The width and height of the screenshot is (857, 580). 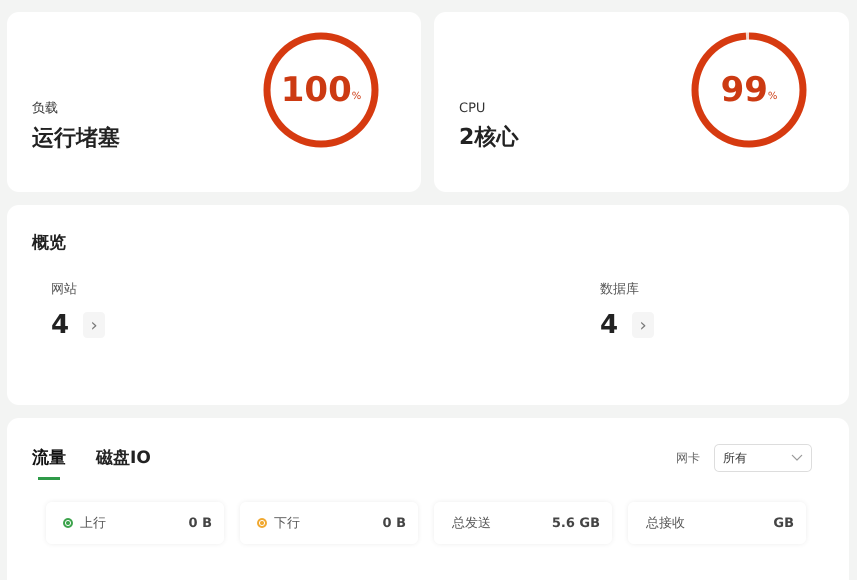 What do you see at coordinates (472, 523) in the screenshot?
I see `stat-label: 总发送` at bounding box center [472, 523].